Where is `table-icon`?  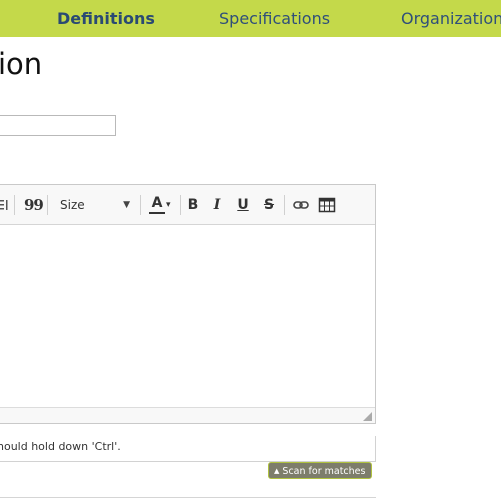 table-icon is located at coordinates (327, 205).